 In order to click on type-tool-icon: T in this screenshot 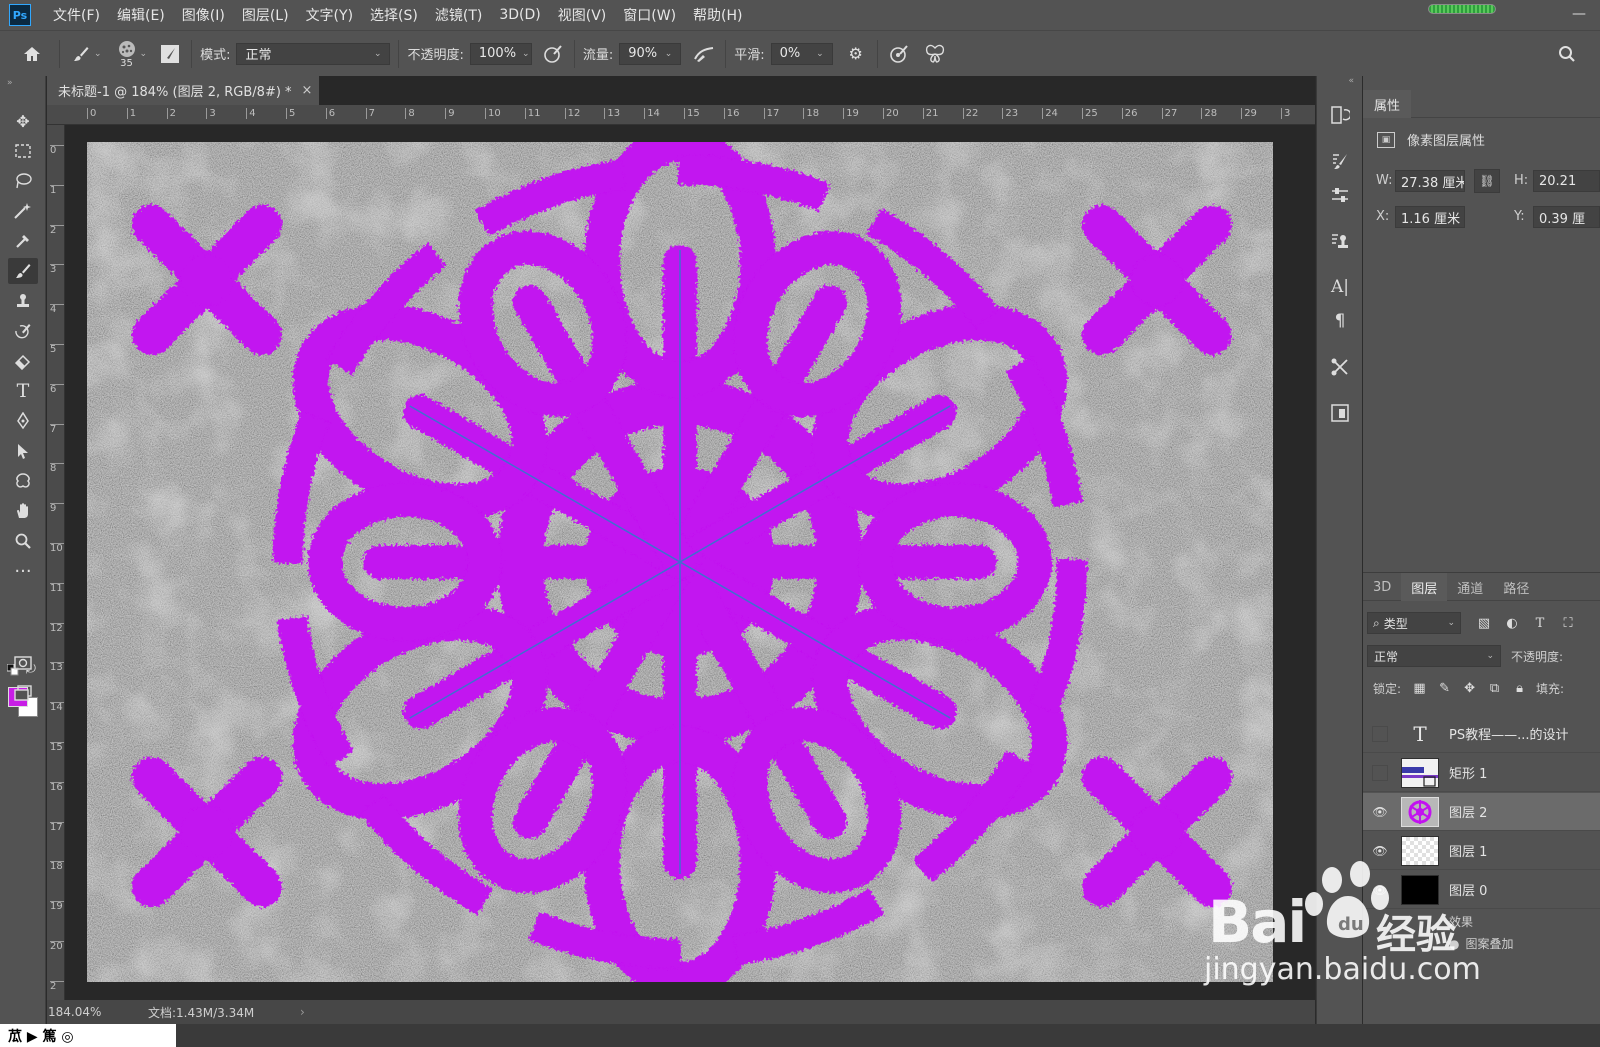, I will do `click(23, 391)`.